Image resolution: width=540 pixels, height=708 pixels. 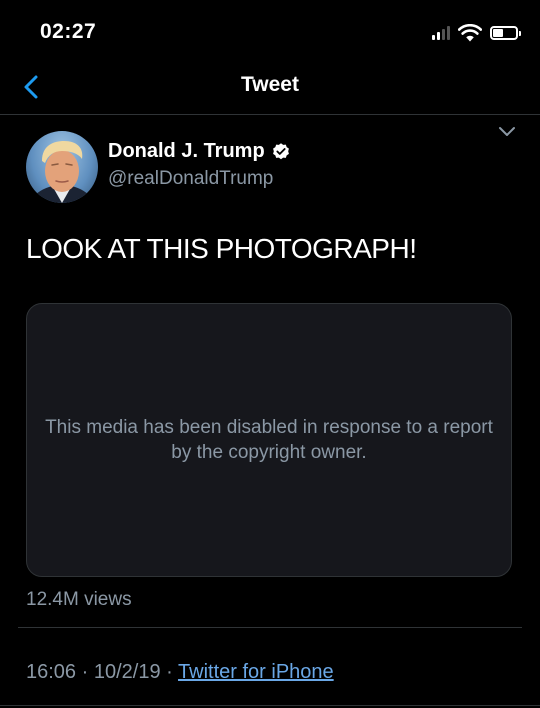 I want to click on view-count: 12.4M views, so click(x=79, y=599).